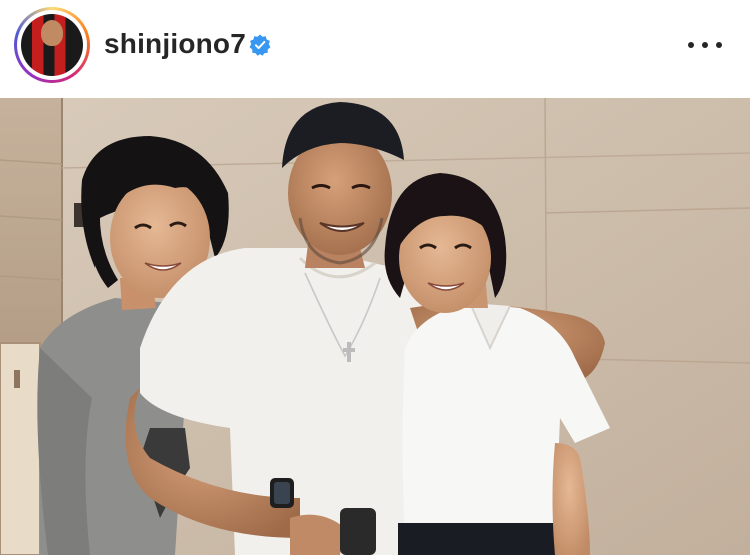  Describe the element at coordinates (260, 45) in the screenshot. I see `verified-badge-icon` at that location.